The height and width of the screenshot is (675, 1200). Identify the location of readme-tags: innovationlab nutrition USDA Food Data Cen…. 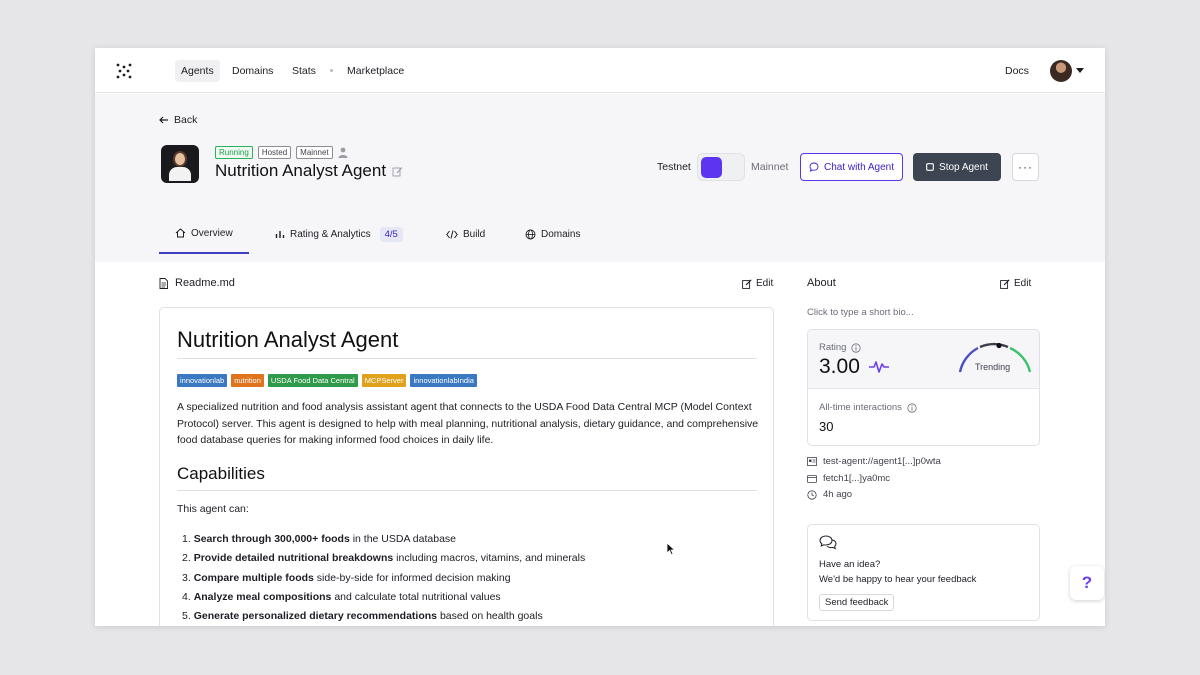
(327, 380).